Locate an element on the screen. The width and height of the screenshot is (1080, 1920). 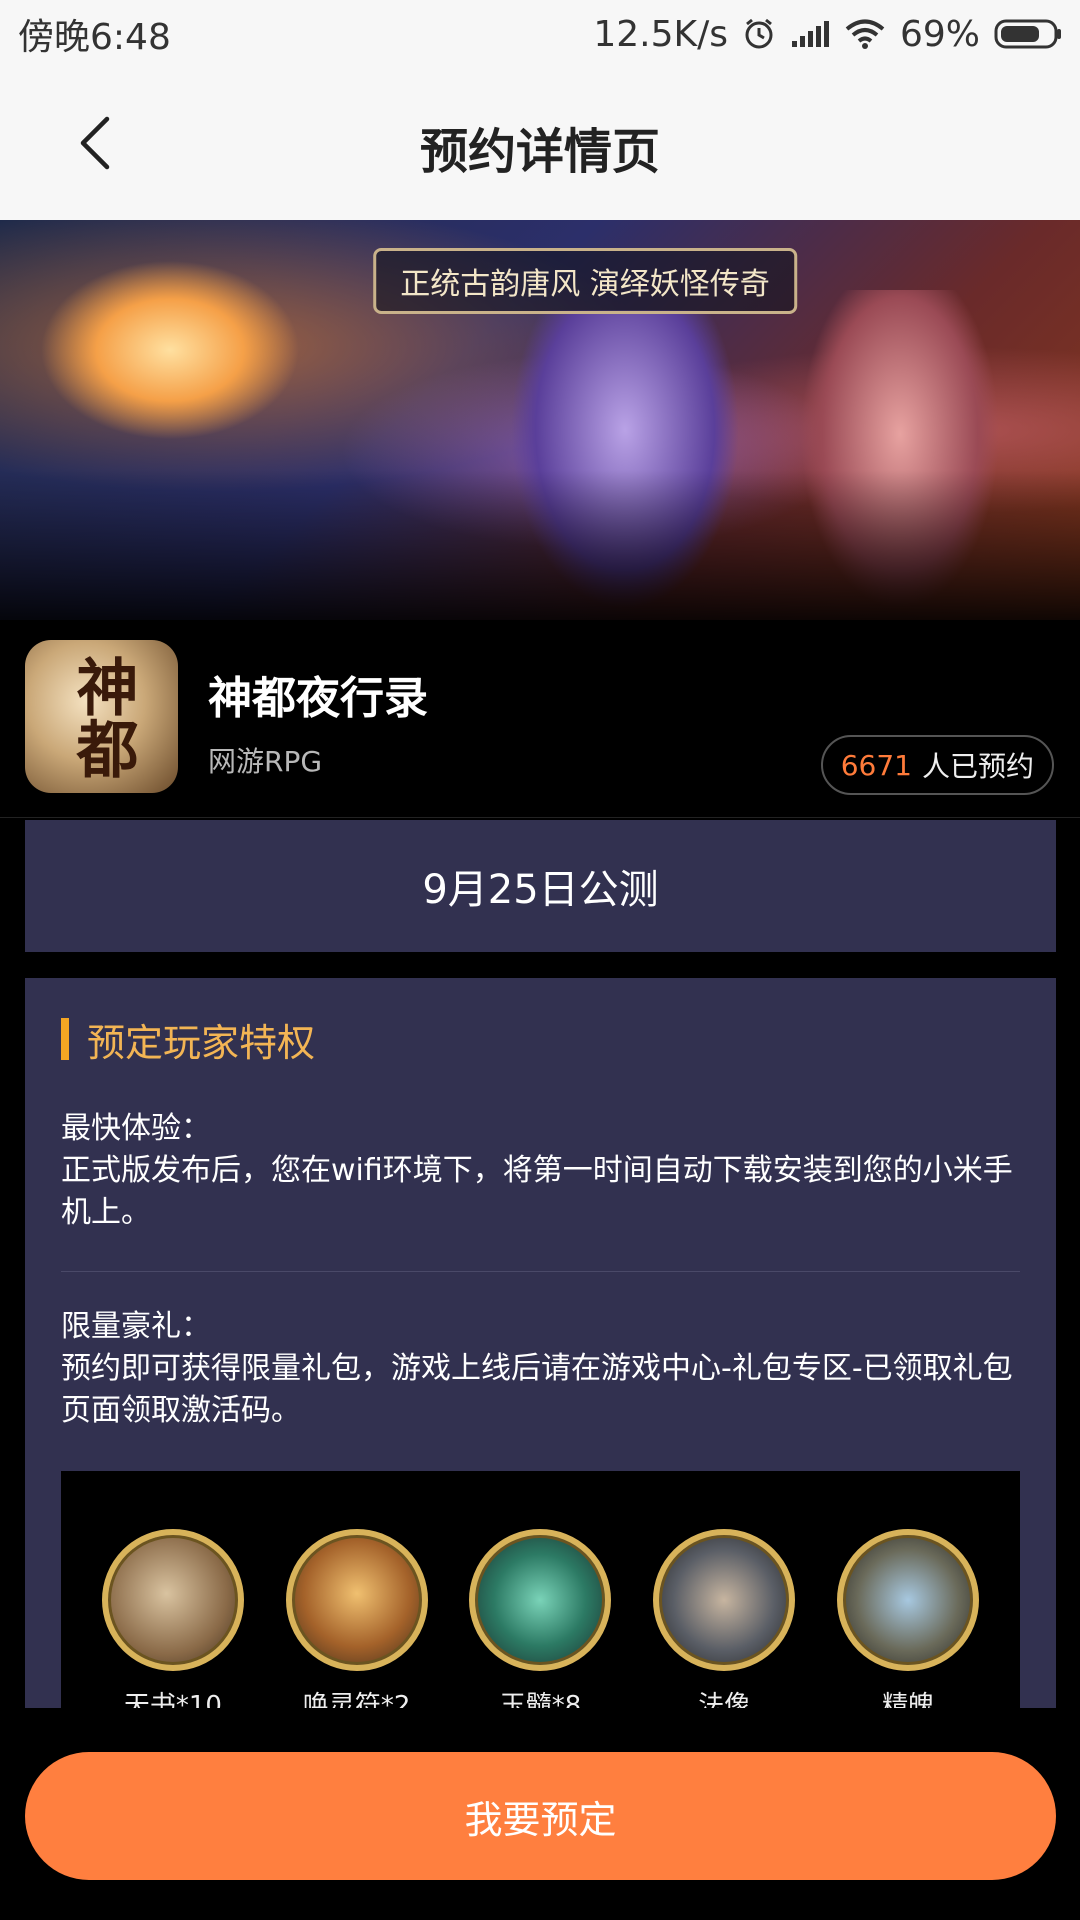
gift-item-label: 天书*10 is located at coordinates (172, 1699).